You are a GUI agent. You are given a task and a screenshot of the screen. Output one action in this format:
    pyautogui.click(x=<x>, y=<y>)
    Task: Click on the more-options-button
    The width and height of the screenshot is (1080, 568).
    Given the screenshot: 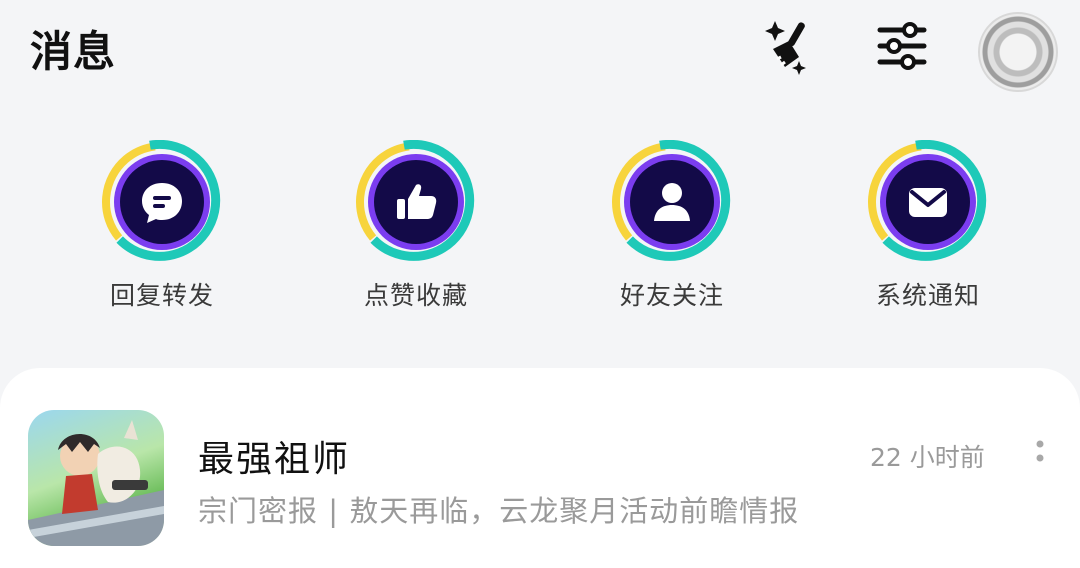 What is the action you would take?
    pyautogui.click(x=1040, y=454)
    